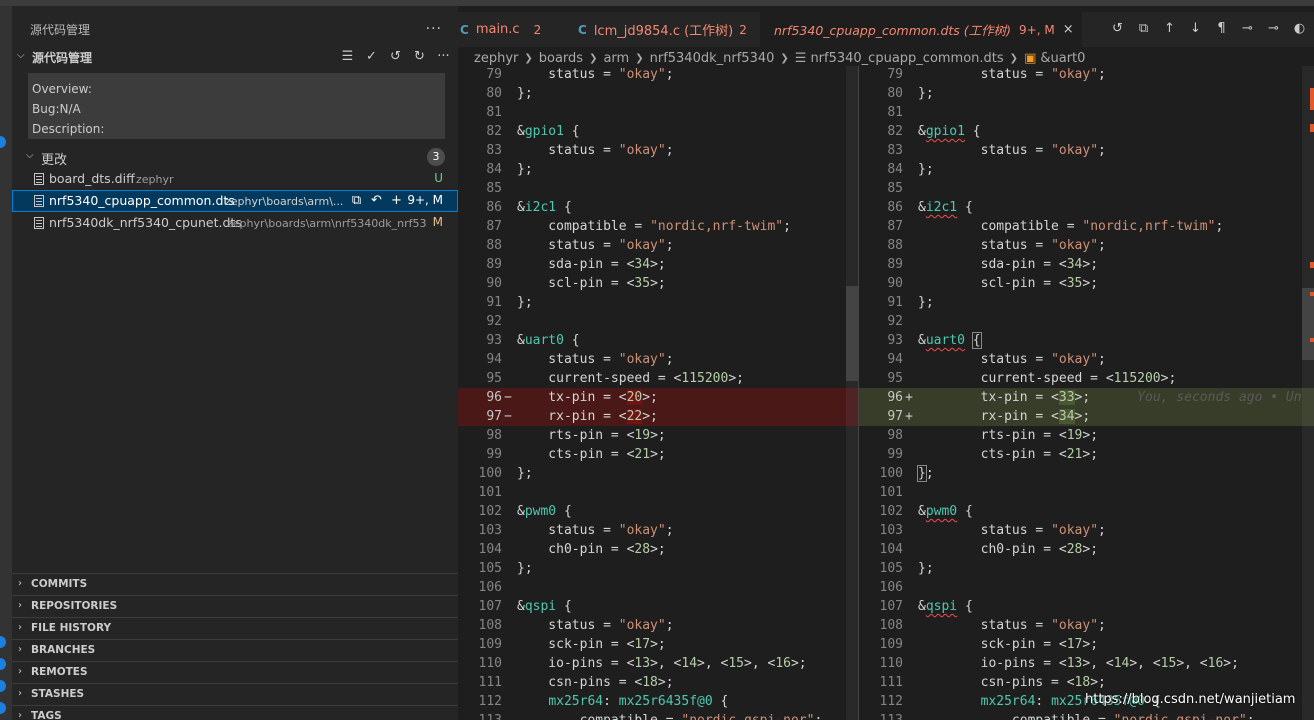  Describe the element at coordinates (1086, 302) in the screenshot. I see `code-line: 91};` at that location.